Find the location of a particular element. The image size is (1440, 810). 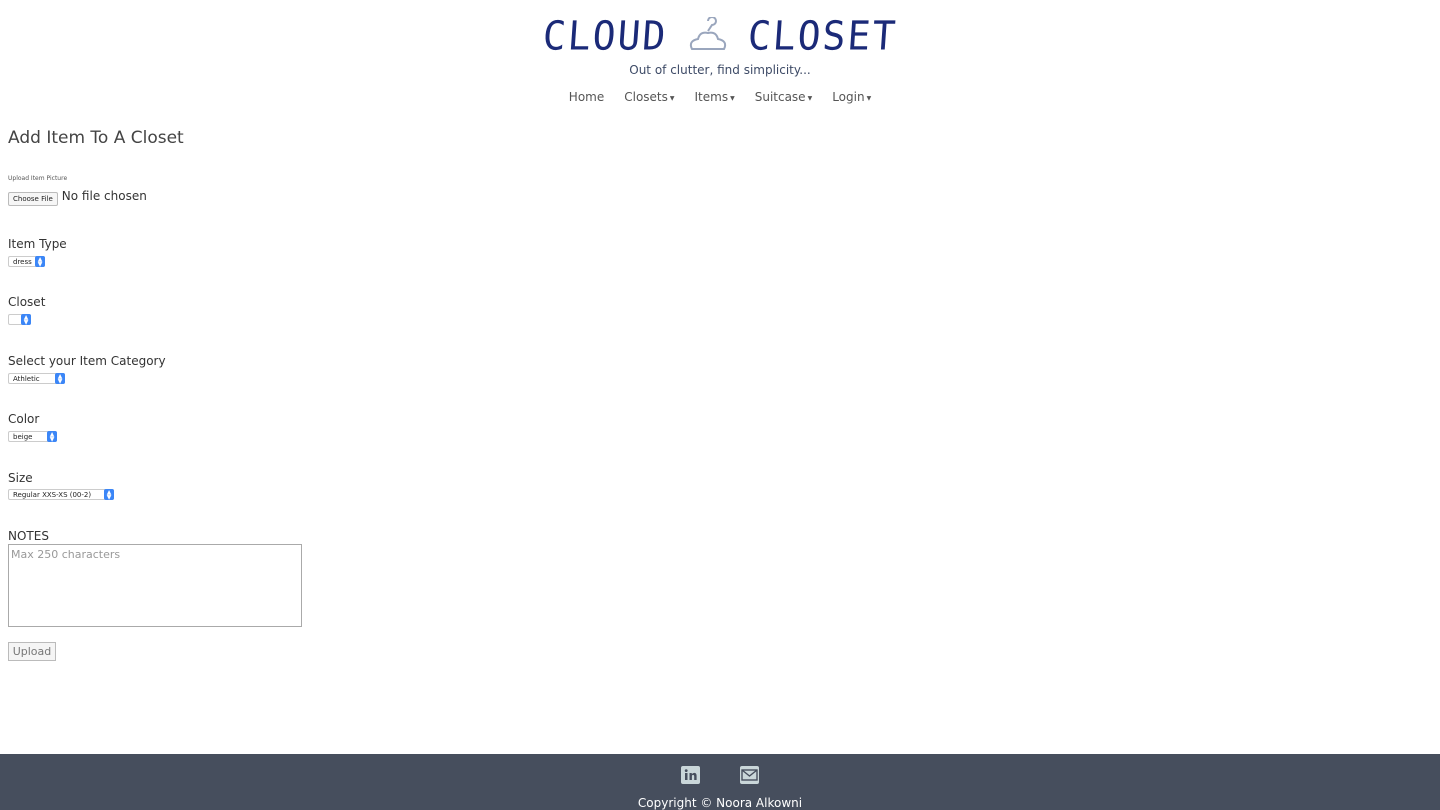

file-input: Choose File No file chosen is located at coordinates (77, 196).